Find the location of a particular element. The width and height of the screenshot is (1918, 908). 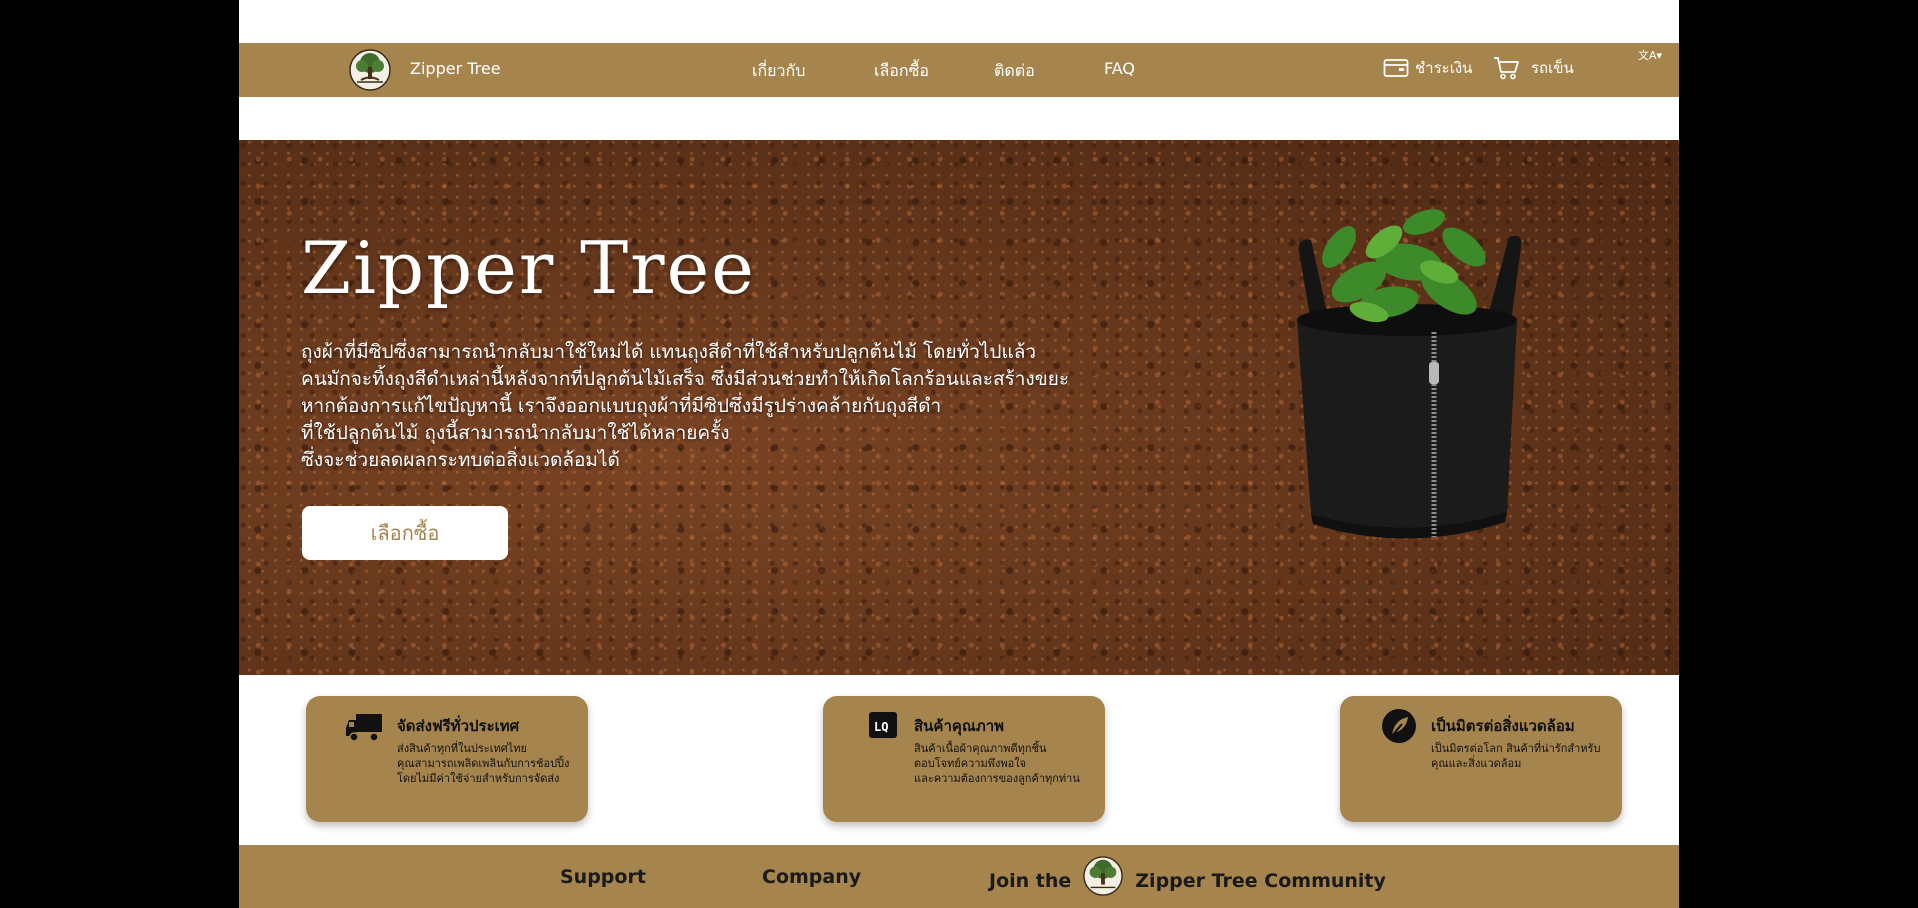

svg-text: LQ is located at coordinates (881, 727).